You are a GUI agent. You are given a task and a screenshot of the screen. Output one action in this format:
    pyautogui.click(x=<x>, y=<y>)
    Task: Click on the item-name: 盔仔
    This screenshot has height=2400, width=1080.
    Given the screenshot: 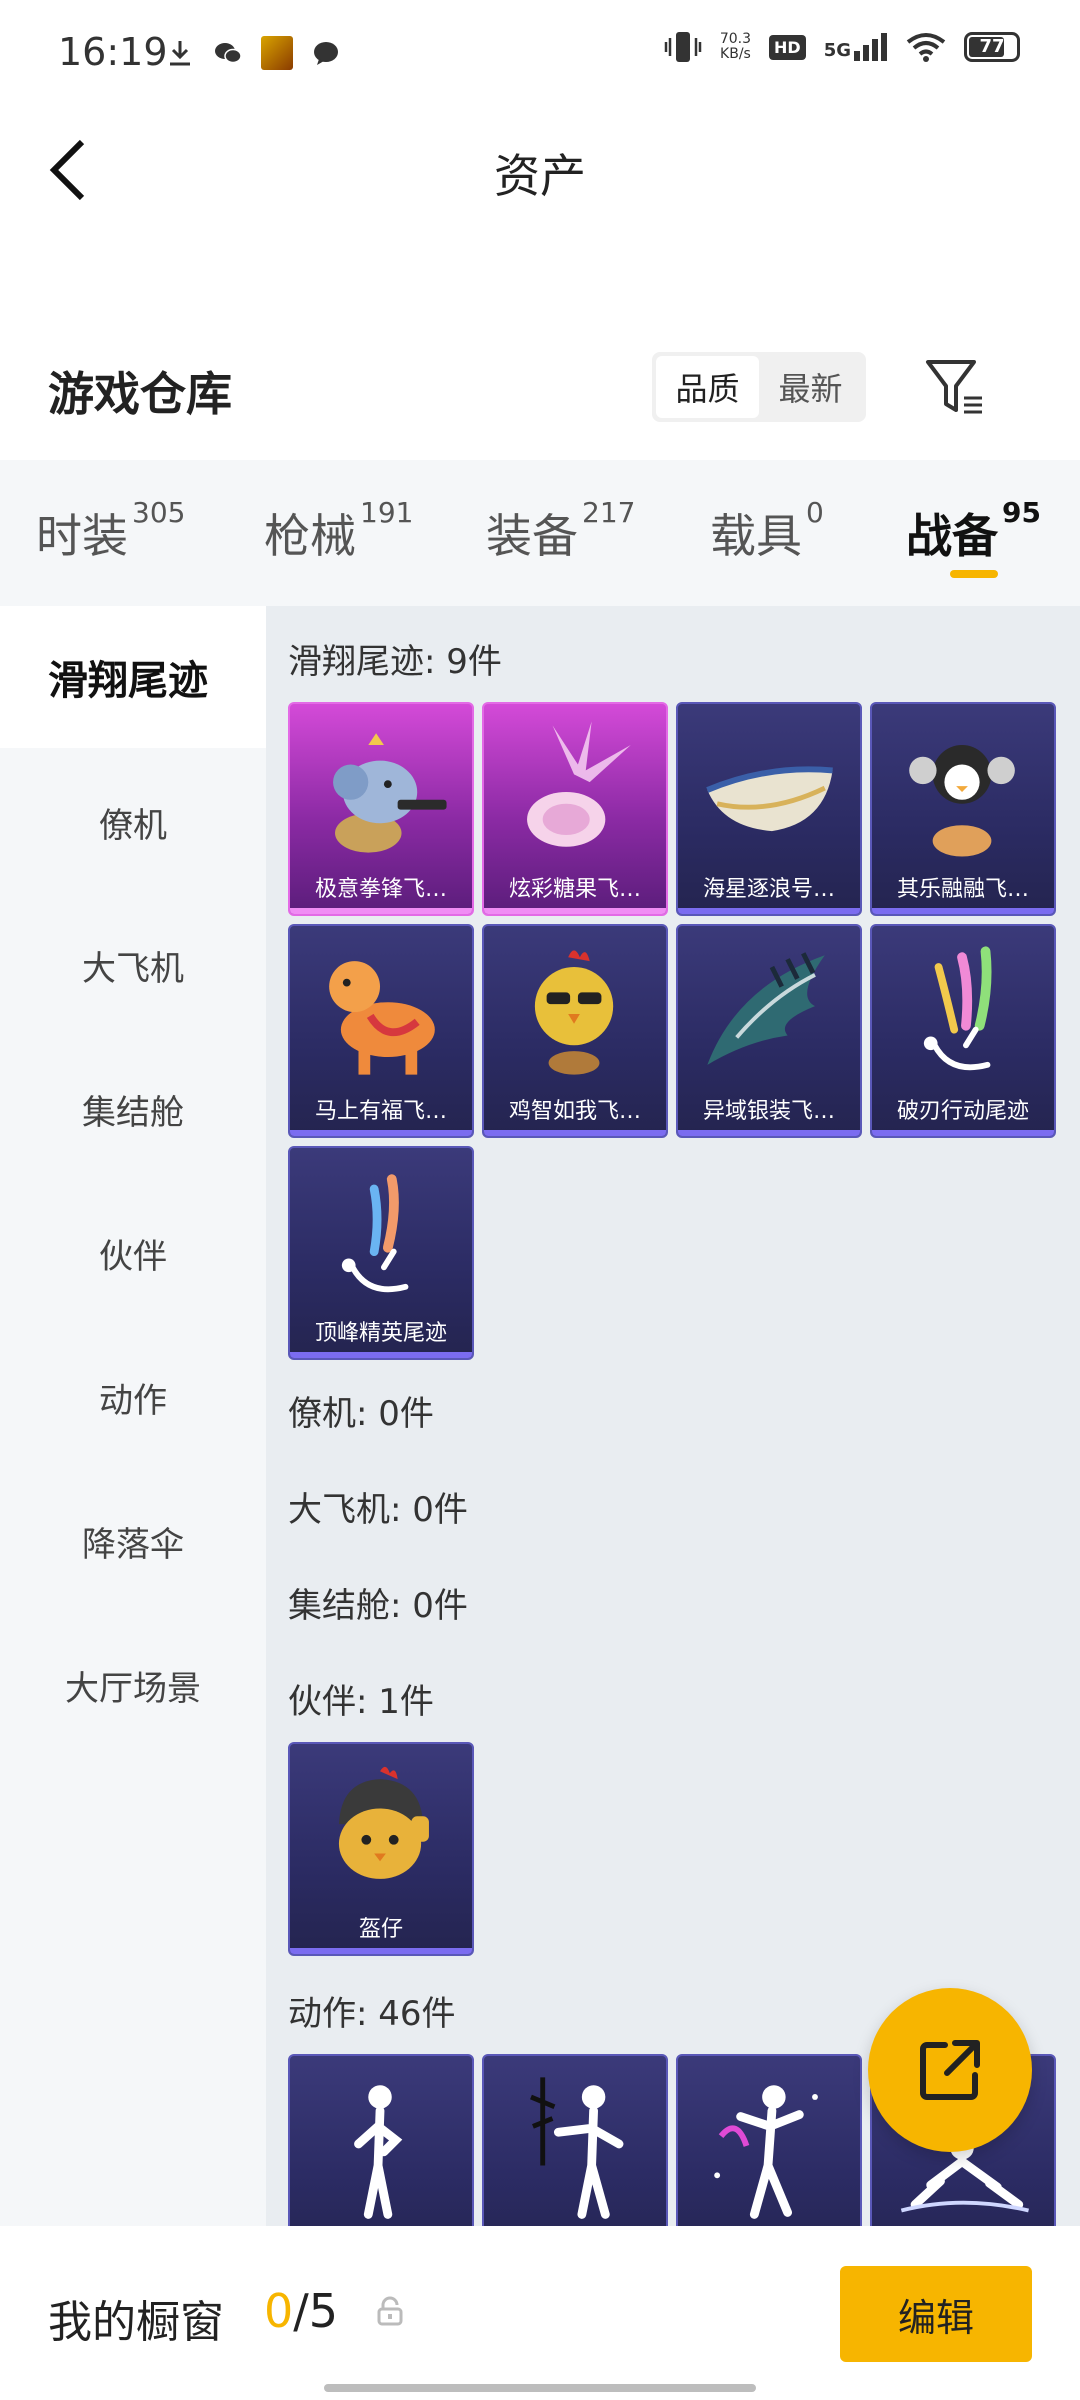 What is the action you would take?
    pyautogui.click(x=380, y=1929)
    